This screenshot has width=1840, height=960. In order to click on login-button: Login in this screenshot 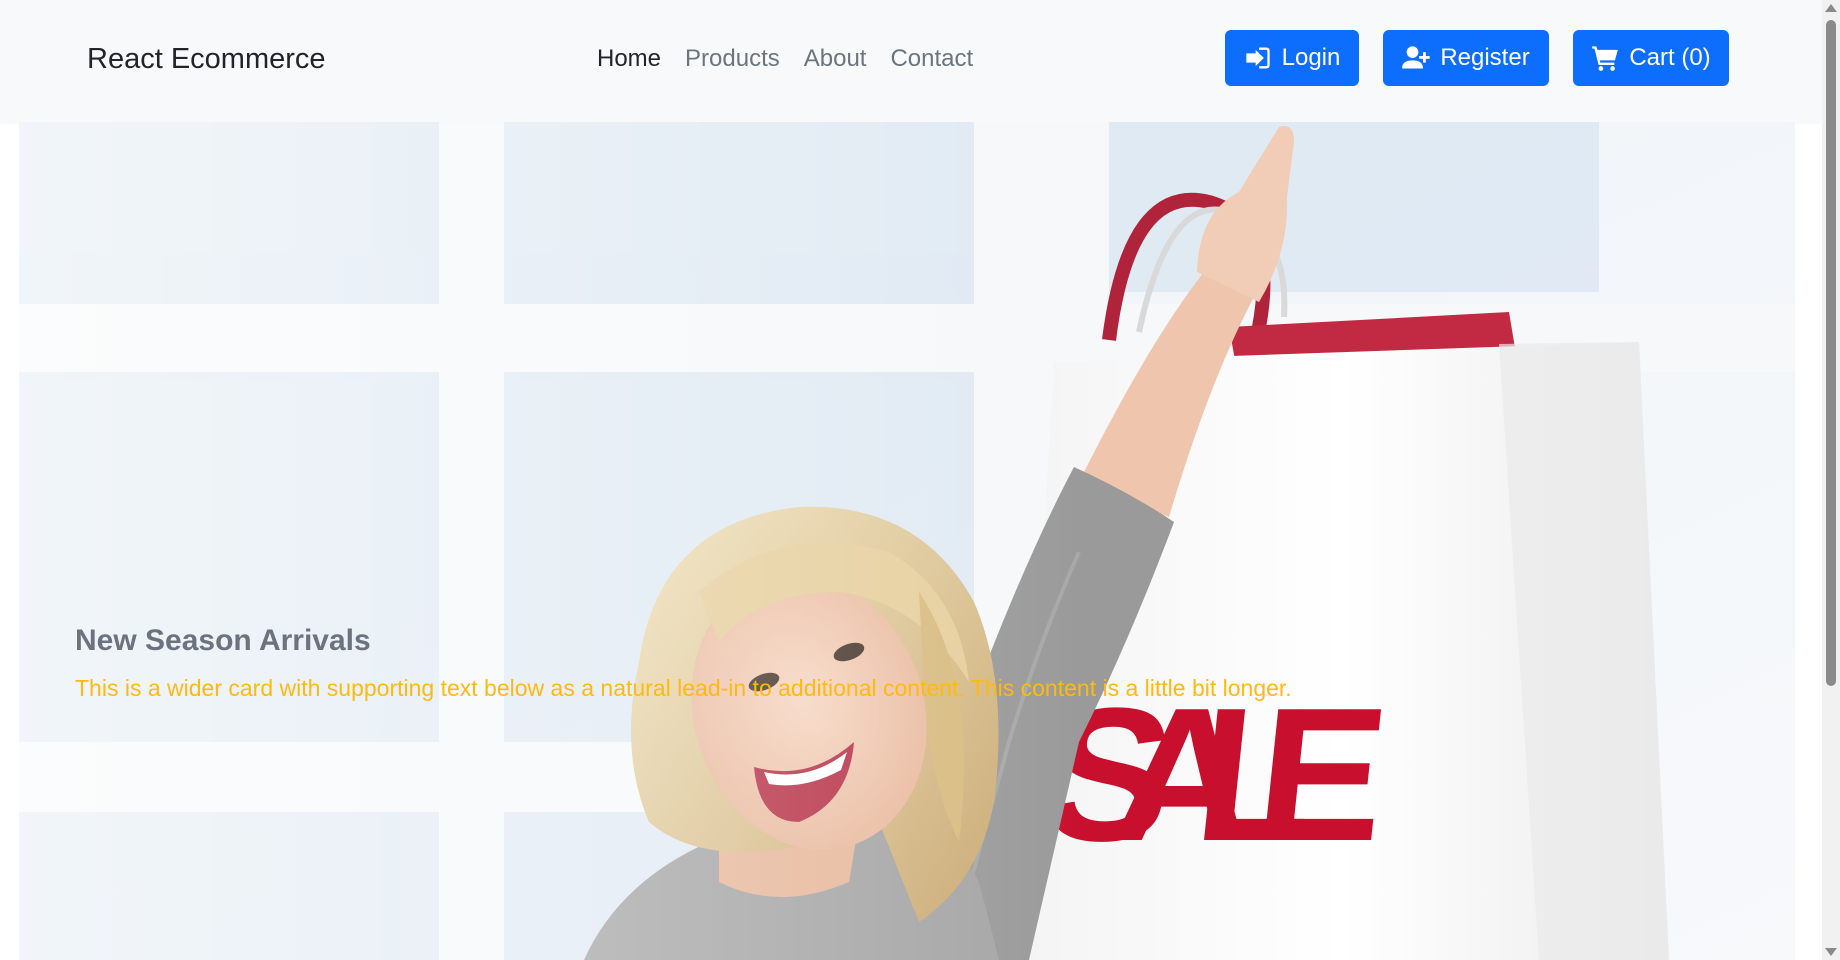, I will do `click(1292, 58)`.